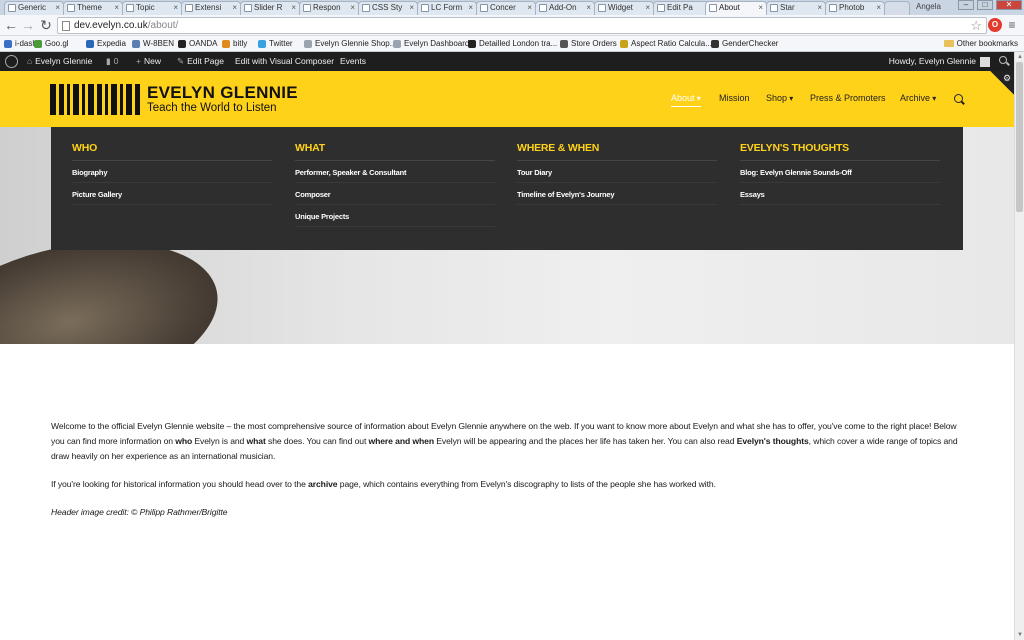 This screenshot has width=1024, height=640. What do you see at coordinates (1019, 346) in the screenshot?
I see `page-scrollbar: ▲ ▼` at bounding box center [1019, 346].